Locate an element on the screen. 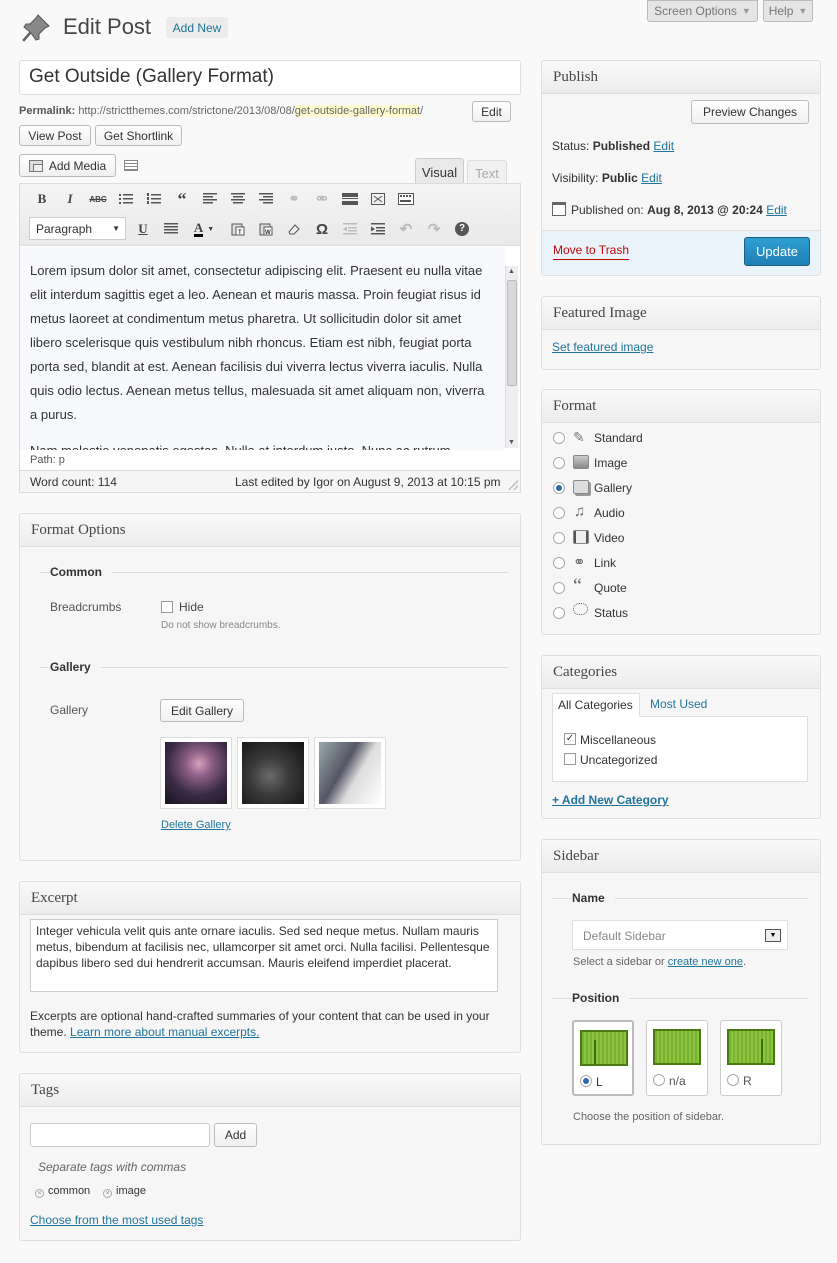 The height and width of the screenshot is (1263, 837). format-radio-link is located at coordinates (559, 563).